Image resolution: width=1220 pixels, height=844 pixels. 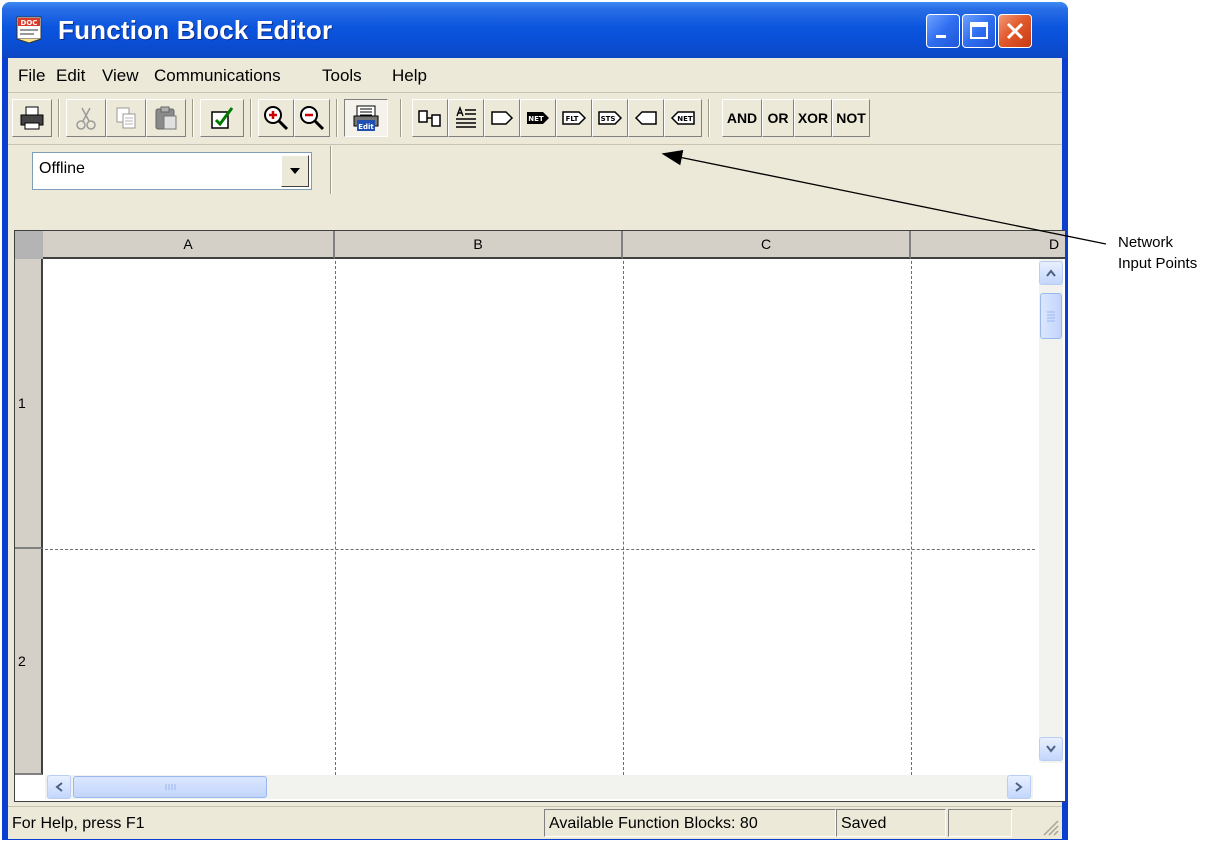 What do you see at coordinates (742, 118) in the screenshot?
I see `and-button: AND` at bounding box center [742, 118].